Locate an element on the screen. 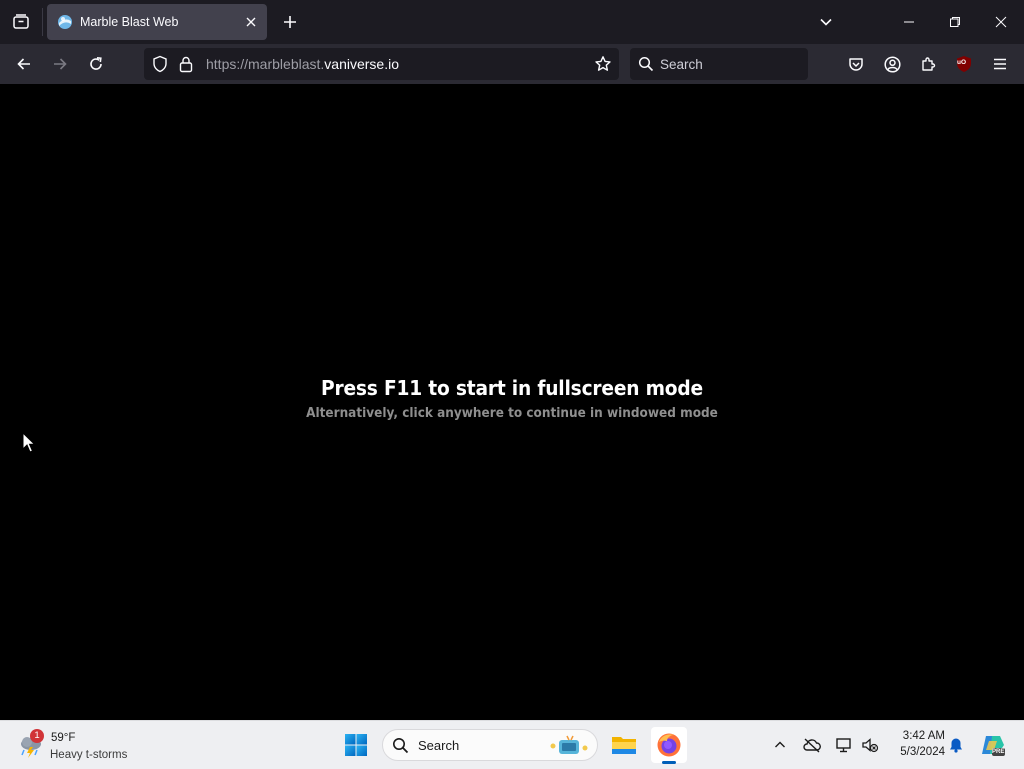 Image resolution: width=1024 pixels, height=769 pixels. hamburger-icon is located at coordinates (1000, 64).